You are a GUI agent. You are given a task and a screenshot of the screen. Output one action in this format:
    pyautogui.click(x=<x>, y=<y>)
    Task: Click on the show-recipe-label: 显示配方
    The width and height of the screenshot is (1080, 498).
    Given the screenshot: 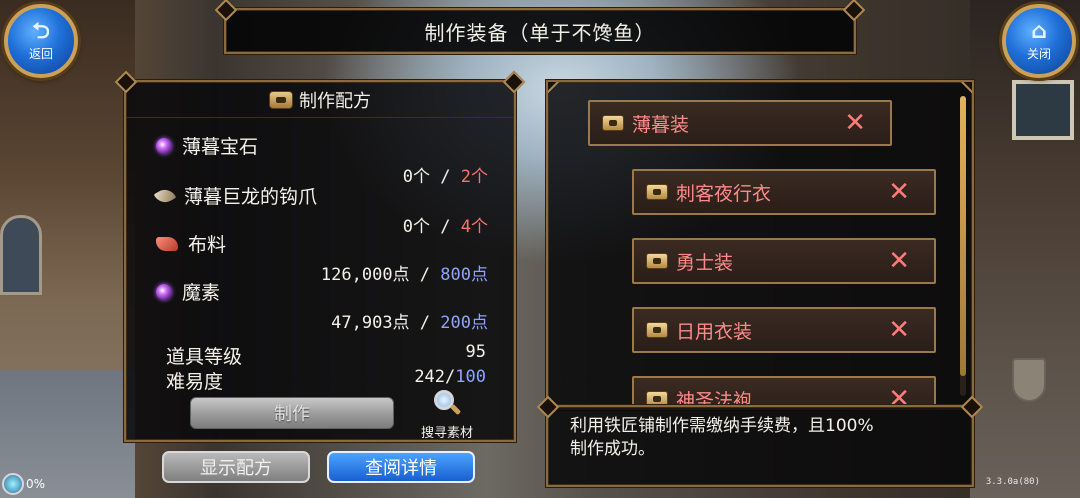 What is the action you would take?
    pyautogui.click(x=236, y=468)
    